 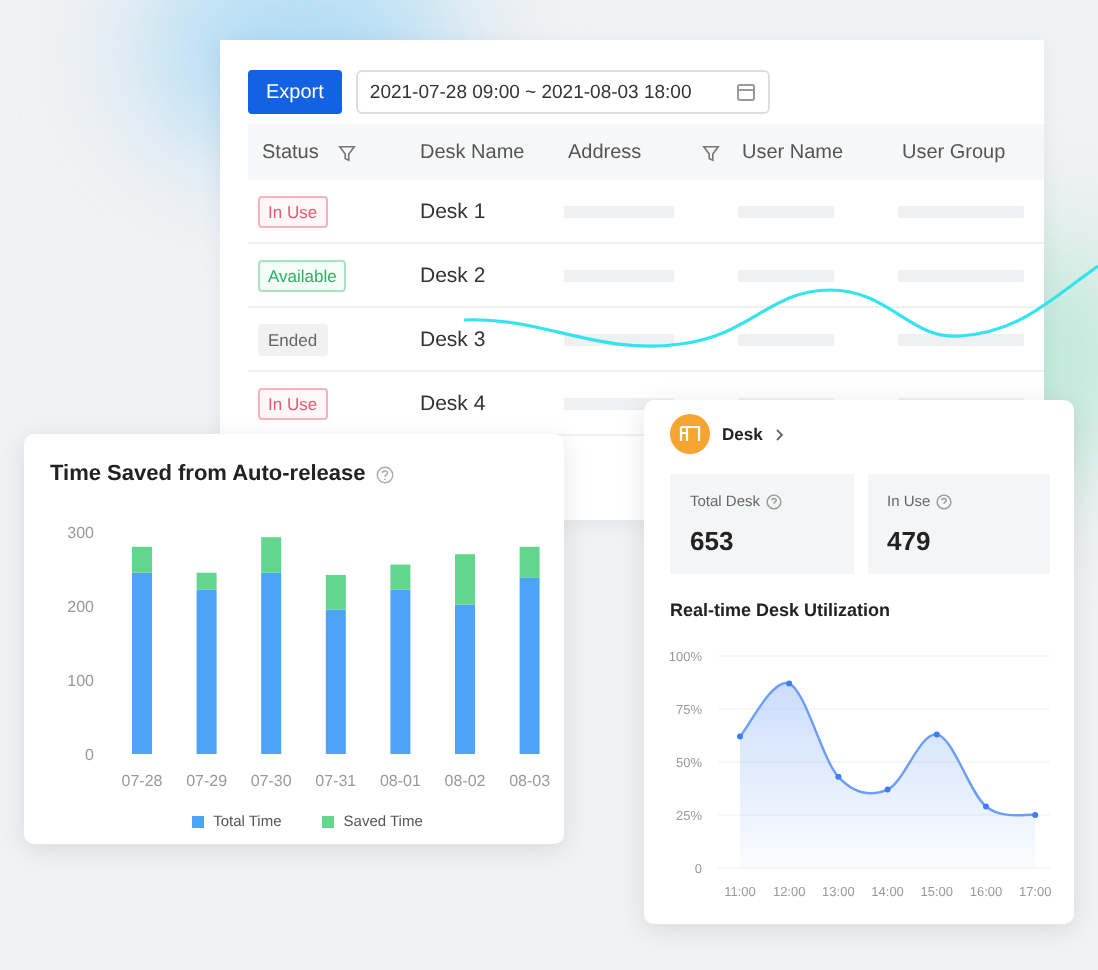 What do you see at coordinates (293, 339) in the screenshot?
I see `status-tag: Ended` at bounding box center [293, 339].